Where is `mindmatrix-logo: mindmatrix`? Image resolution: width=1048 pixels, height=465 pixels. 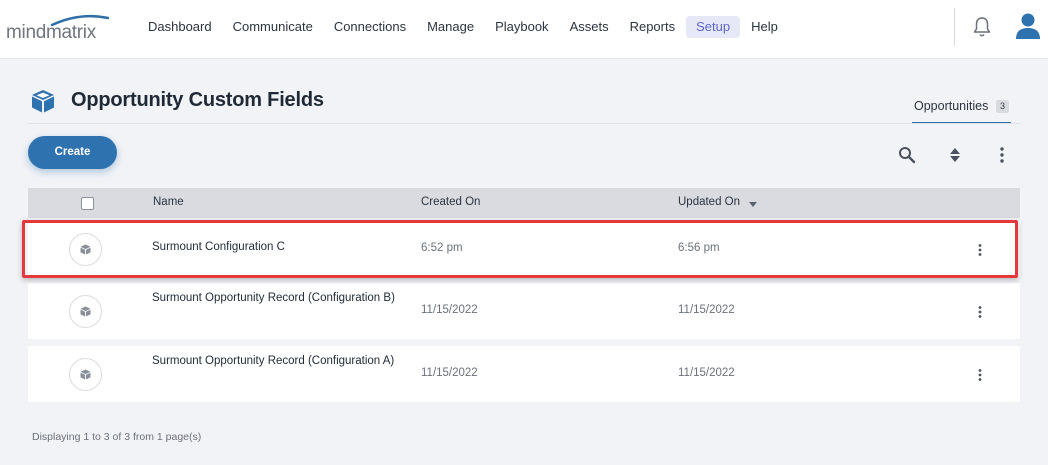
mindmatrix-logo: mindmatrix is located at coordinates (58, 29).